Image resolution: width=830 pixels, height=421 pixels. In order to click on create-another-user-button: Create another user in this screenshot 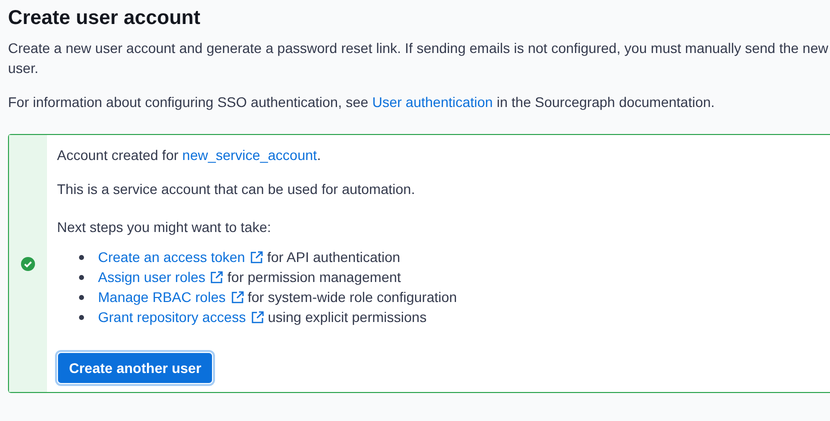, I will do `click(135, 368)`.